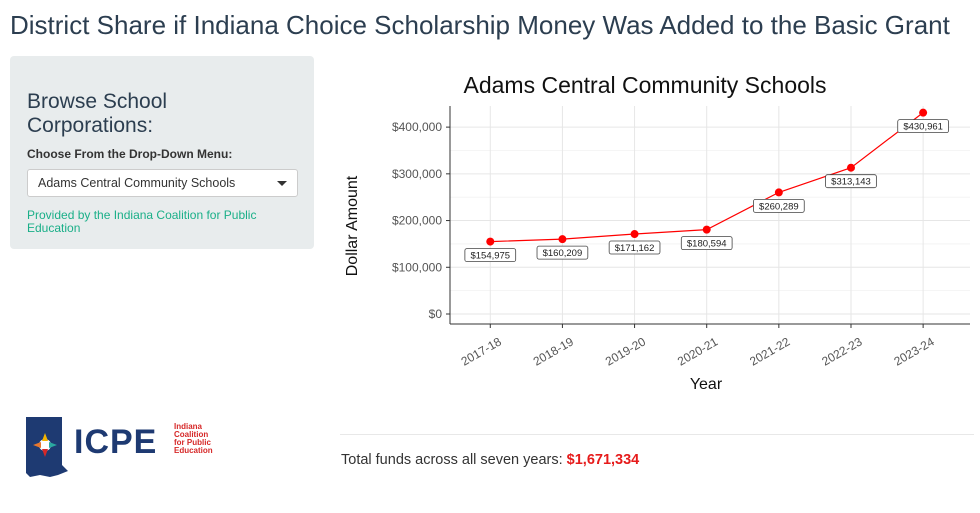  What do you see at coordinates (116, 442) in the screenshot?
I see `logo-wordmark: ICPE` at bounding box center [116, 442].